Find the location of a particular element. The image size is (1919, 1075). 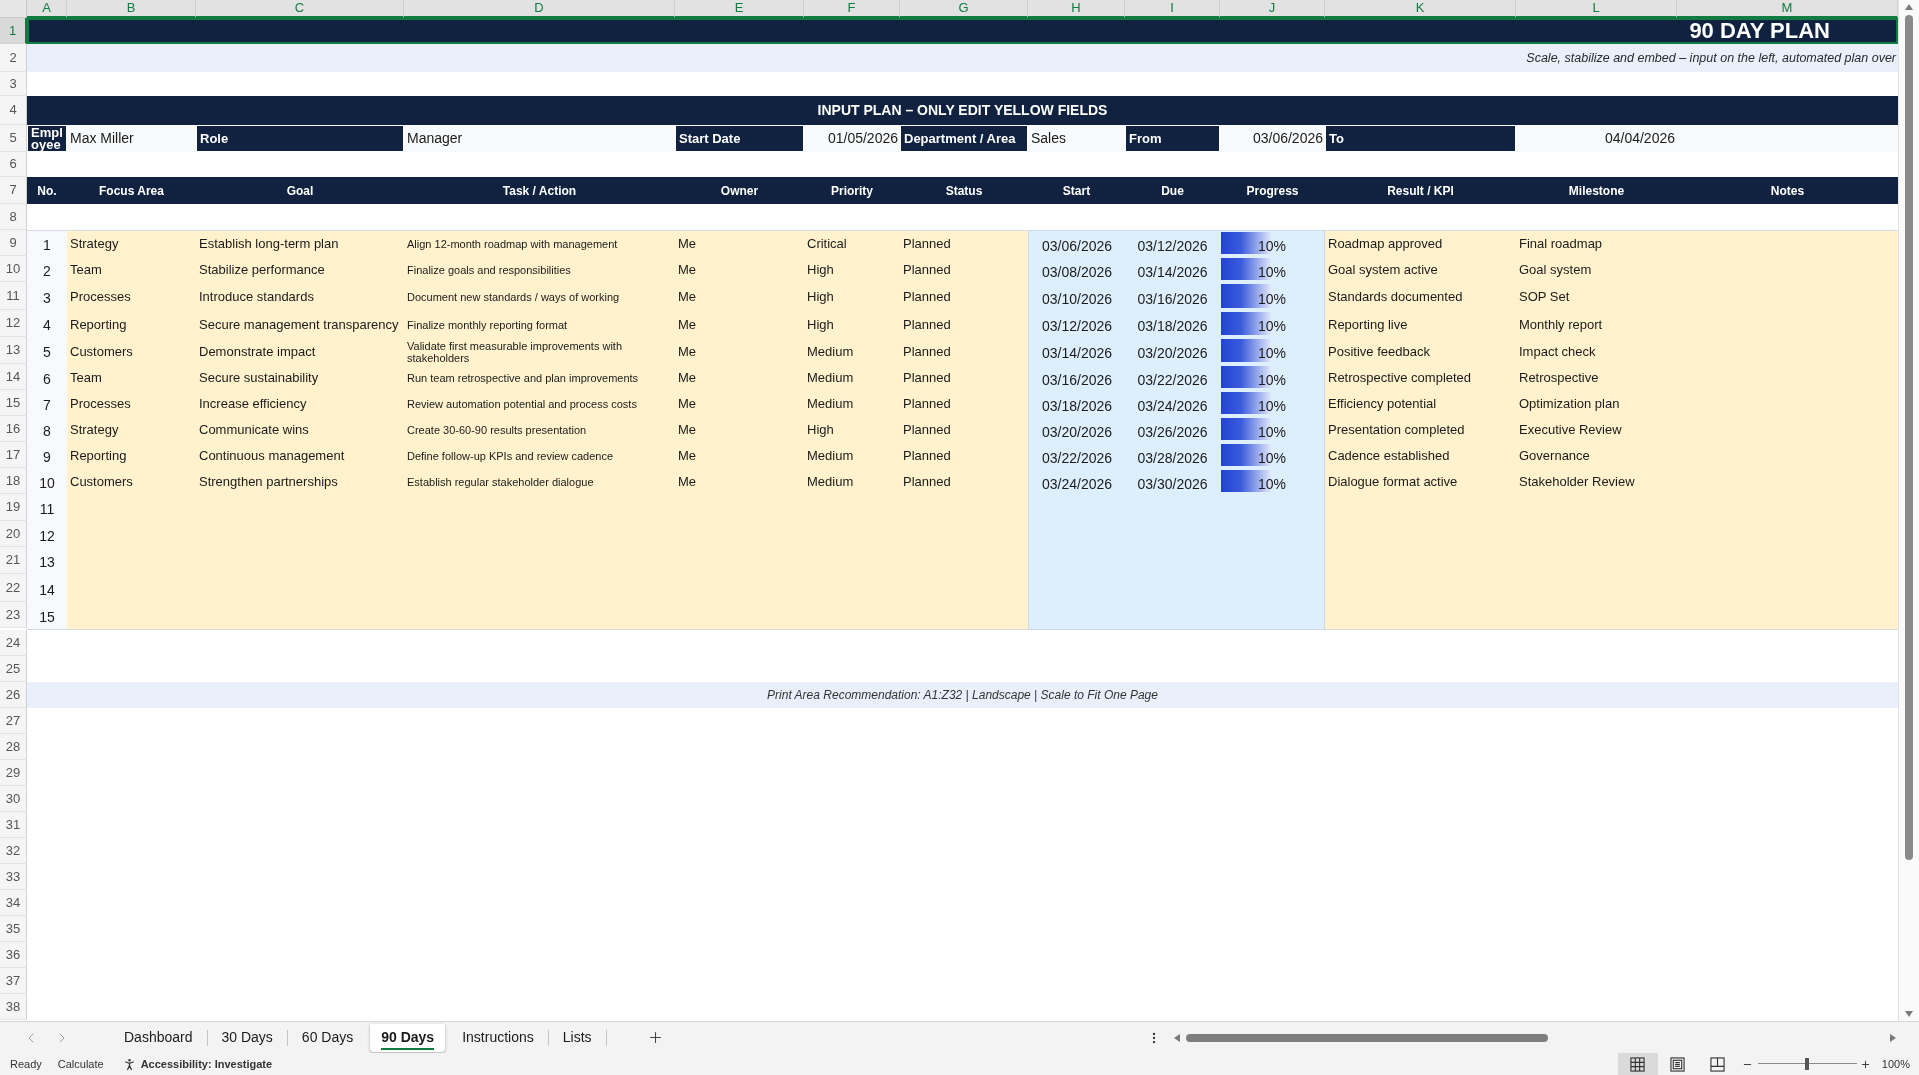

calculate-button: Calculate is located at coordinates (80, 1064).